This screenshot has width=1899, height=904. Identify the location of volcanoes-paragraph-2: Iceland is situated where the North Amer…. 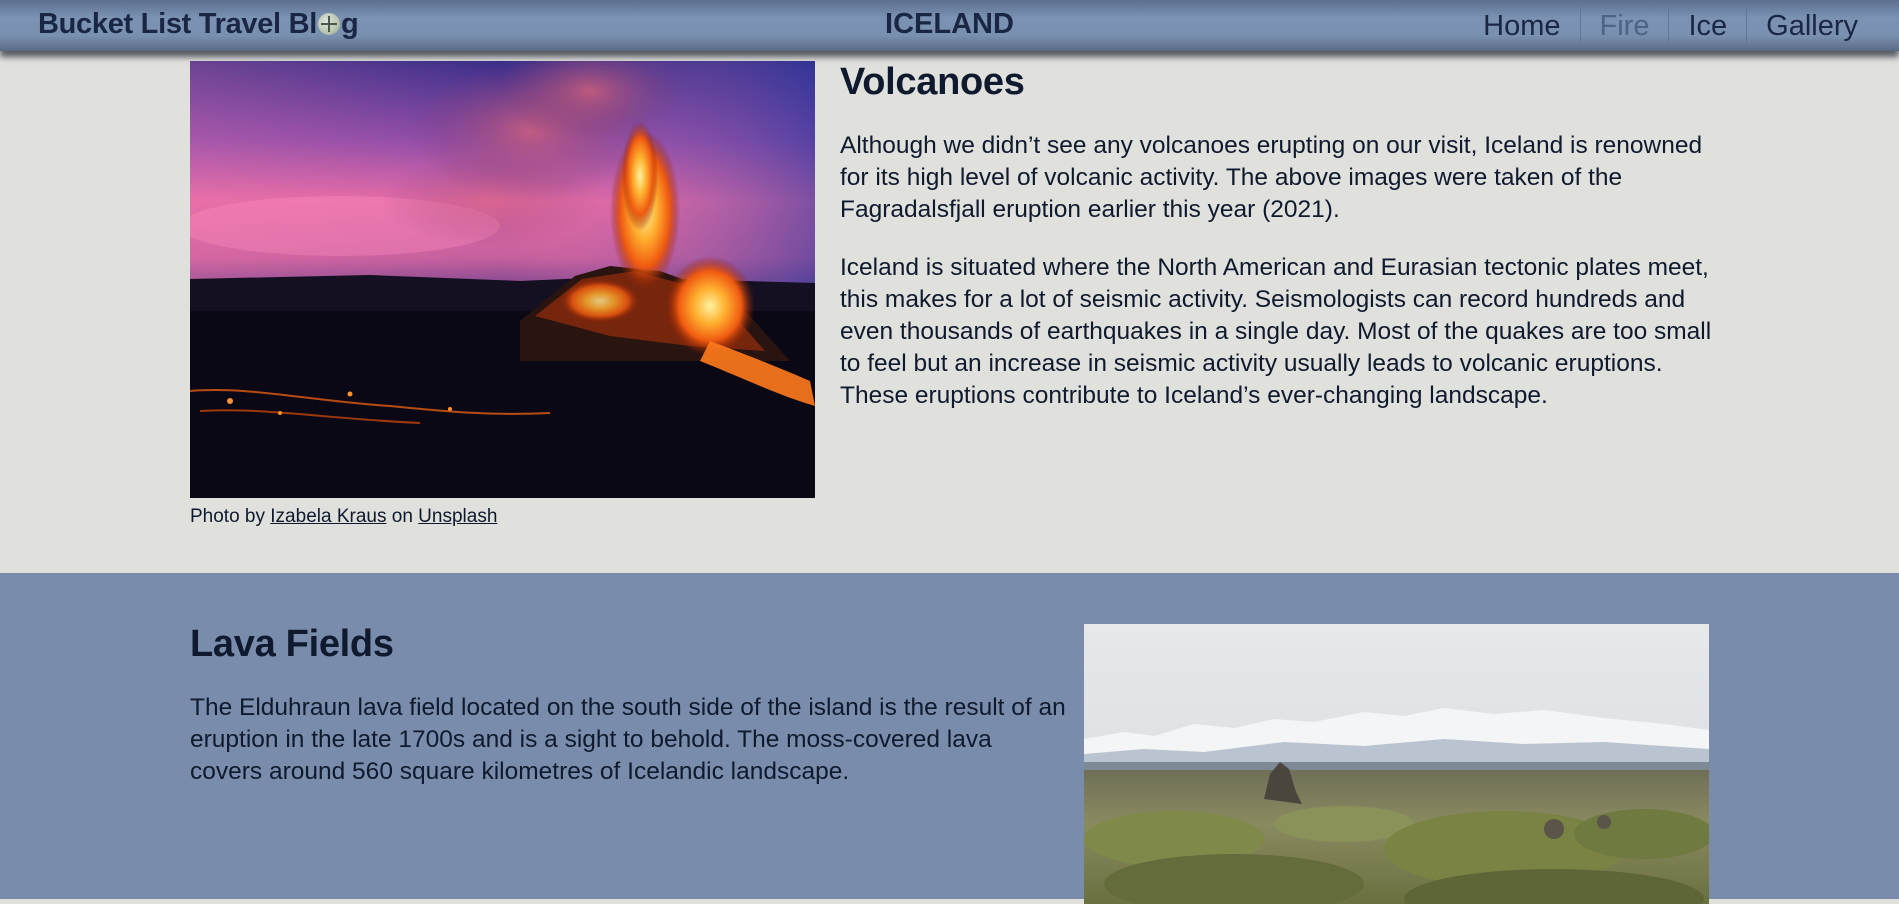
(1276, 331).